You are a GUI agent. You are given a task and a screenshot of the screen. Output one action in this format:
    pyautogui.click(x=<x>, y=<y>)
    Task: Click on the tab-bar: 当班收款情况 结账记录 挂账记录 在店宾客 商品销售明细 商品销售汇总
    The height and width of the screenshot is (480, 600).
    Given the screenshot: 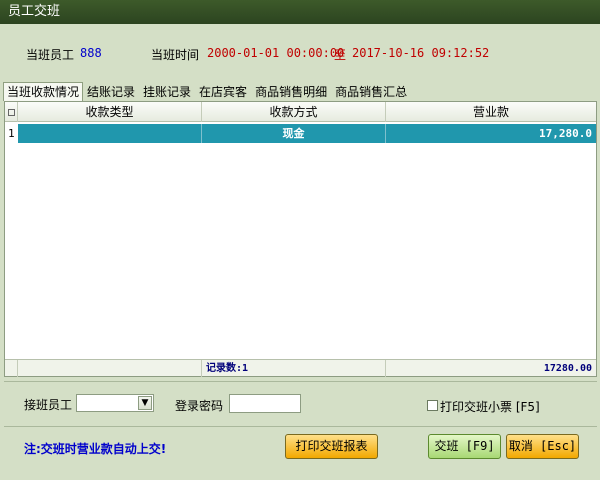 What is the action you would take?
    pyautogui.click(x=207, y=91)
    